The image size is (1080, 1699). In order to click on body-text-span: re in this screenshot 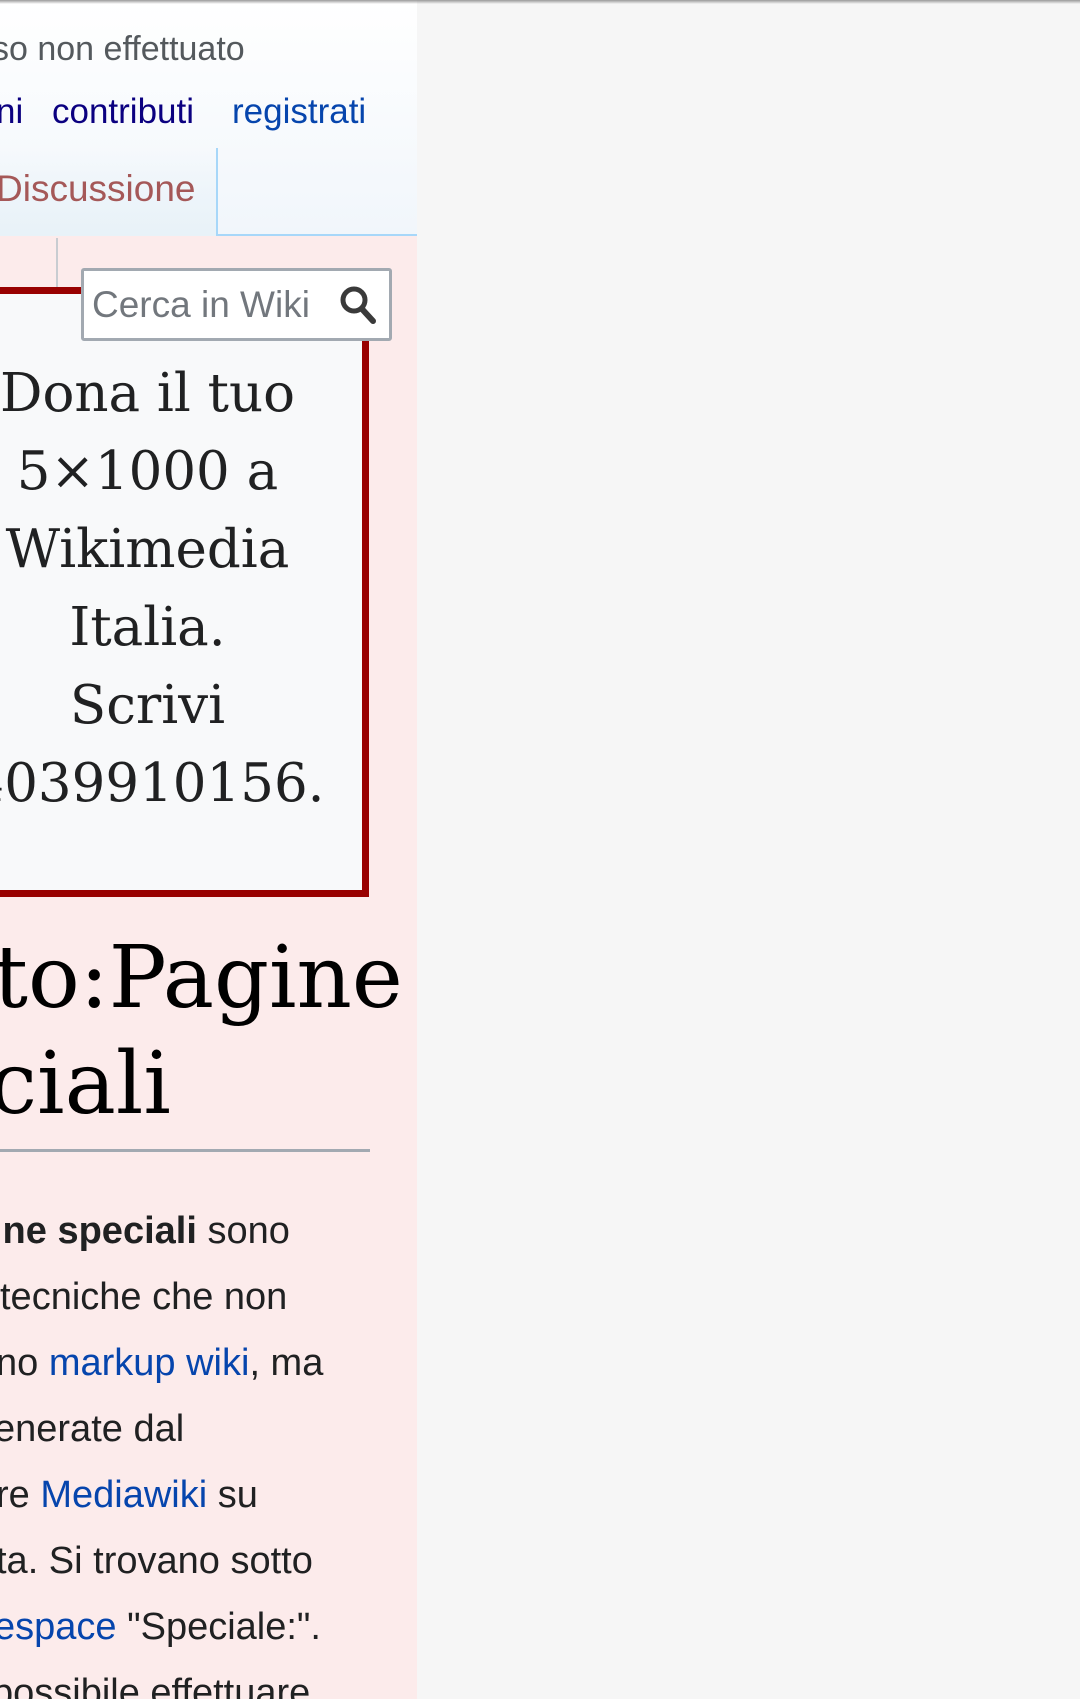, I will do `click(20, 1495)`.